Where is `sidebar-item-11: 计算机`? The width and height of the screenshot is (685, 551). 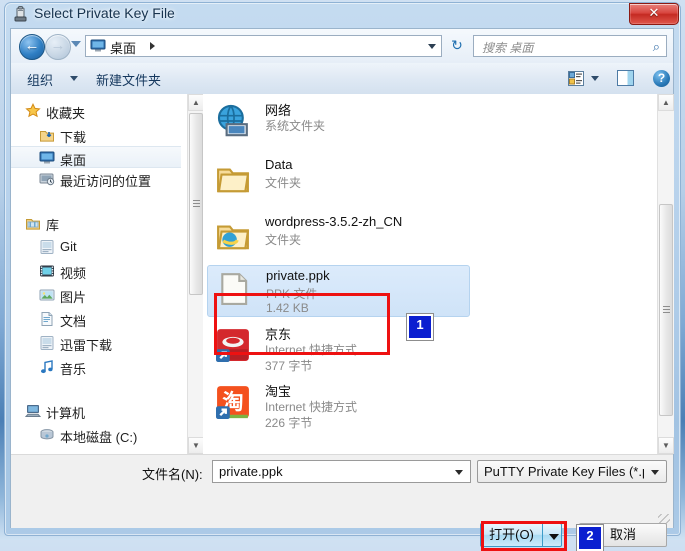 sidebar-item-11: 计算机 is located at coordinates (99, 411).